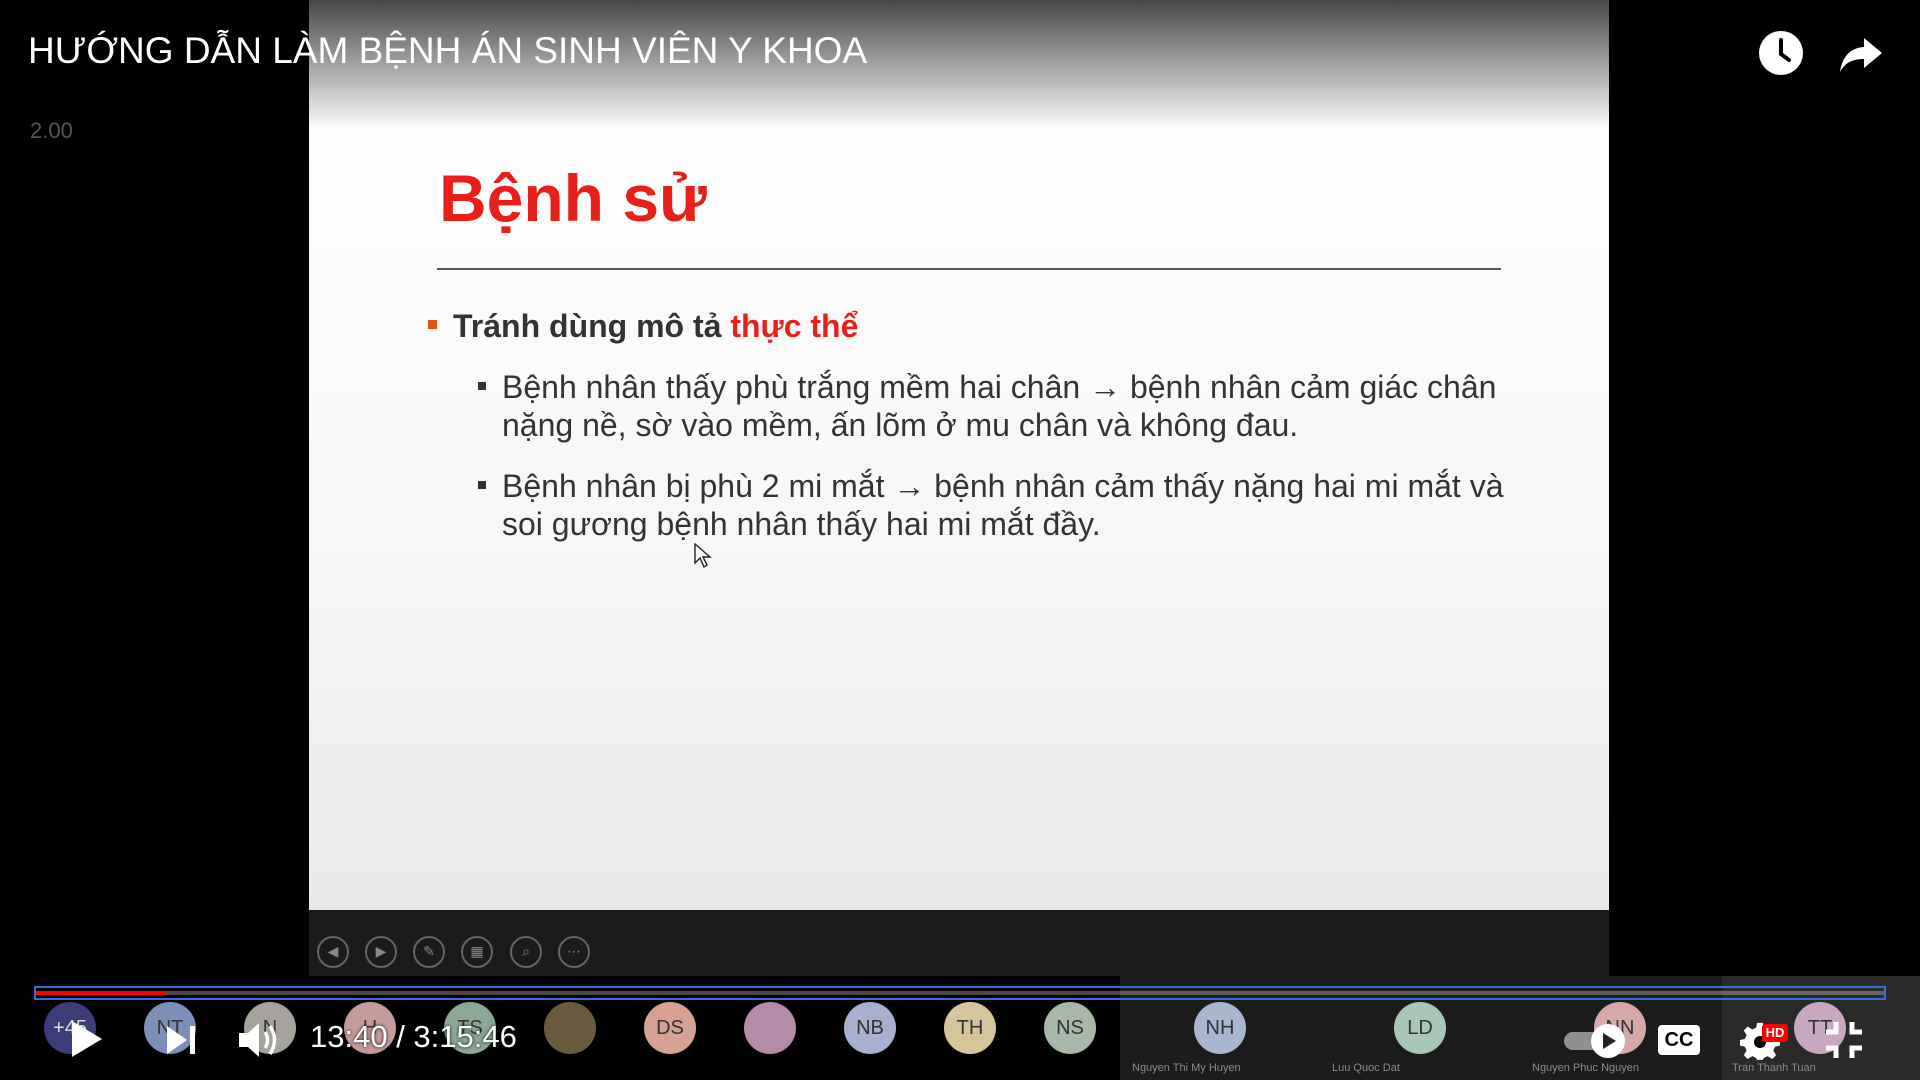 This screenshot has height=1080, width=1920. What do you see at coordinates (573, 198) in the screenshot?
I see `slide-title: Bệnh sử` at bounding box center [573, 198].